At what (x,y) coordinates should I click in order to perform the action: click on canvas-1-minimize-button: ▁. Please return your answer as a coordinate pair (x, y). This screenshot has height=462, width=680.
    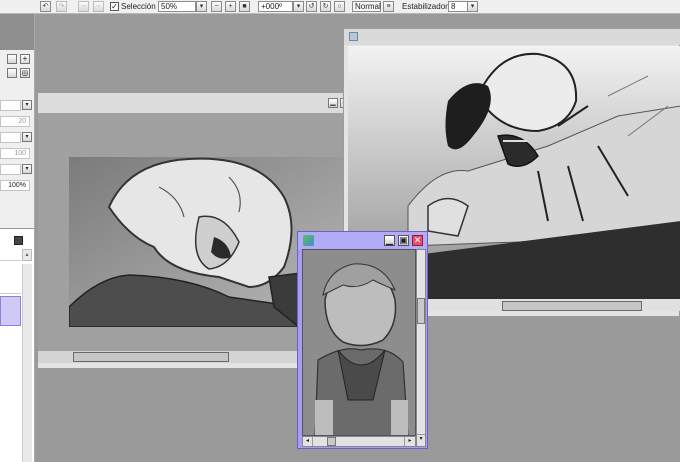
    Looking at the image, I should click on (333, 103).